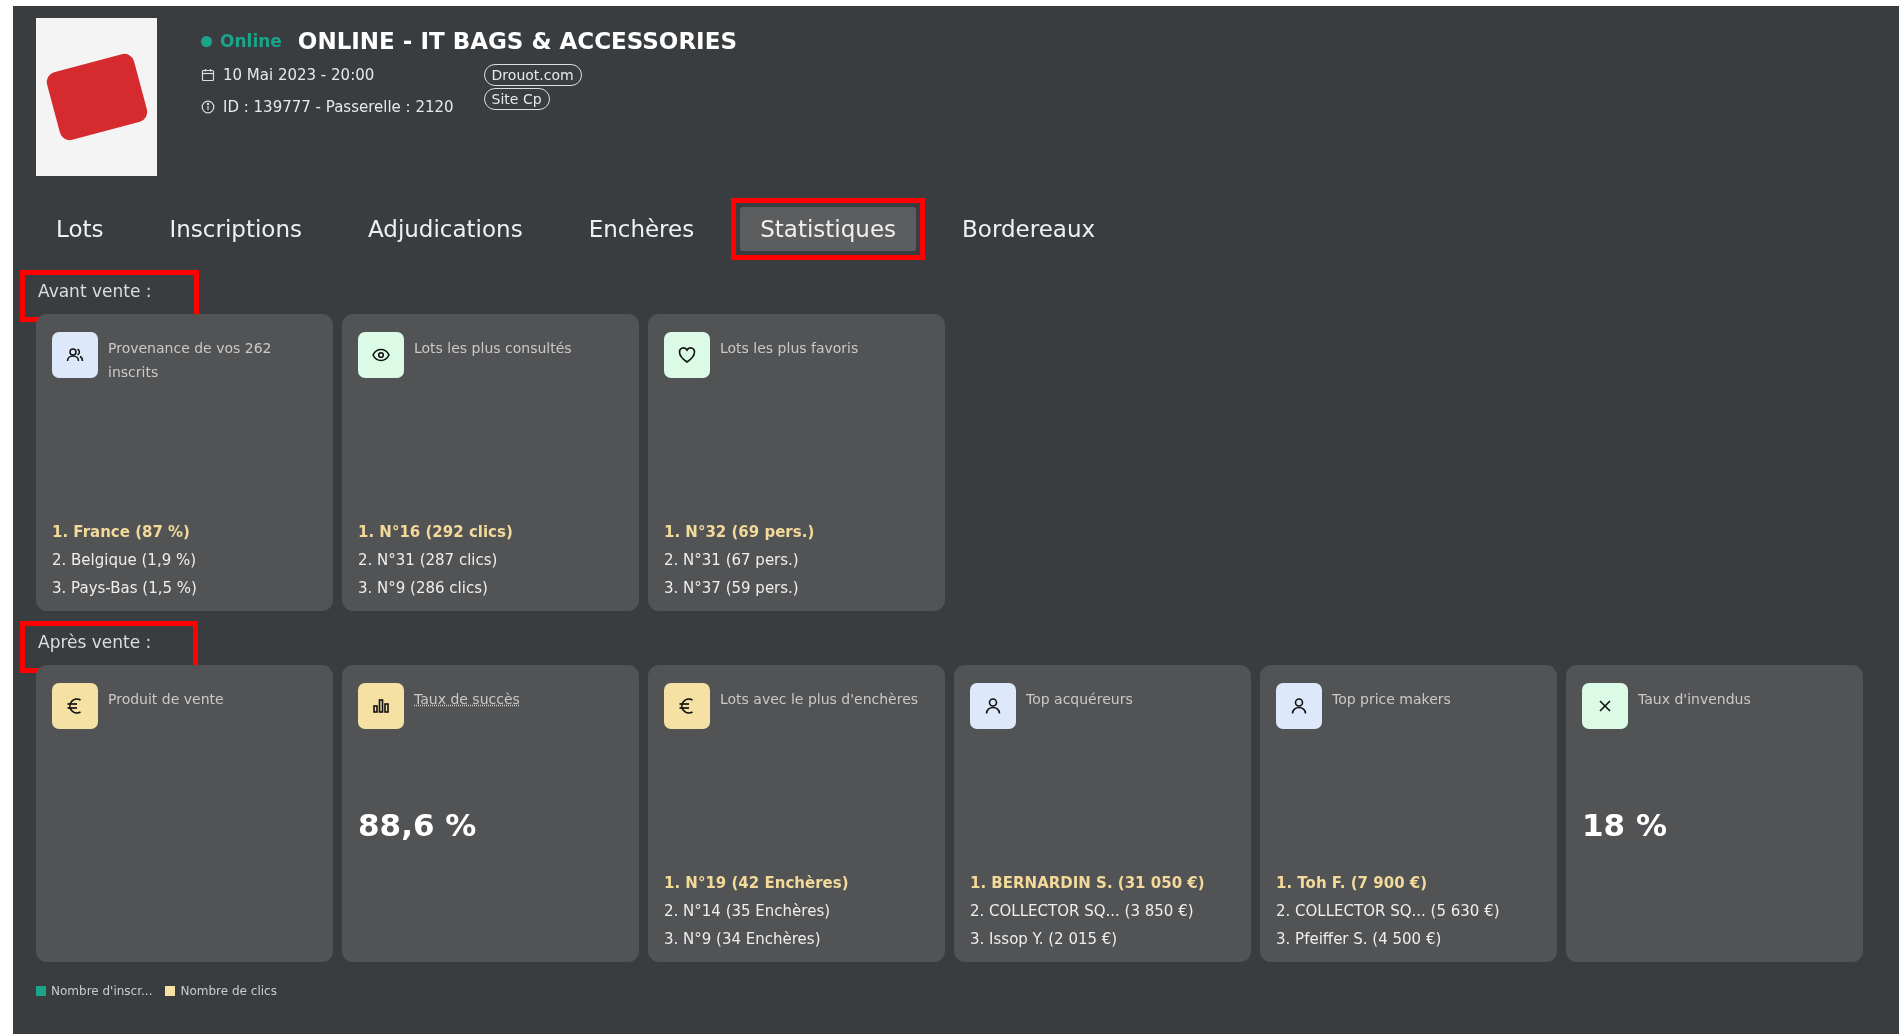 This screenshot has height=1034, width=1899. Describe the element at coordinates (208, 107) in the screenshot. I see `info-icon` at that location.